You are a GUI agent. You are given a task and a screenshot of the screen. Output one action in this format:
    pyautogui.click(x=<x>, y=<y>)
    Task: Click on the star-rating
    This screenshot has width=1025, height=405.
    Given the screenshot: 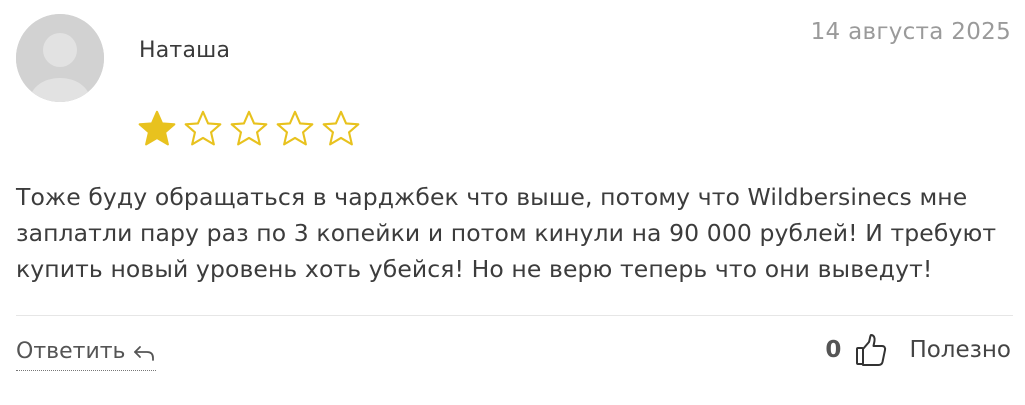 What is the action you would take?
    pyautogui.click(x=249, y=129)
    